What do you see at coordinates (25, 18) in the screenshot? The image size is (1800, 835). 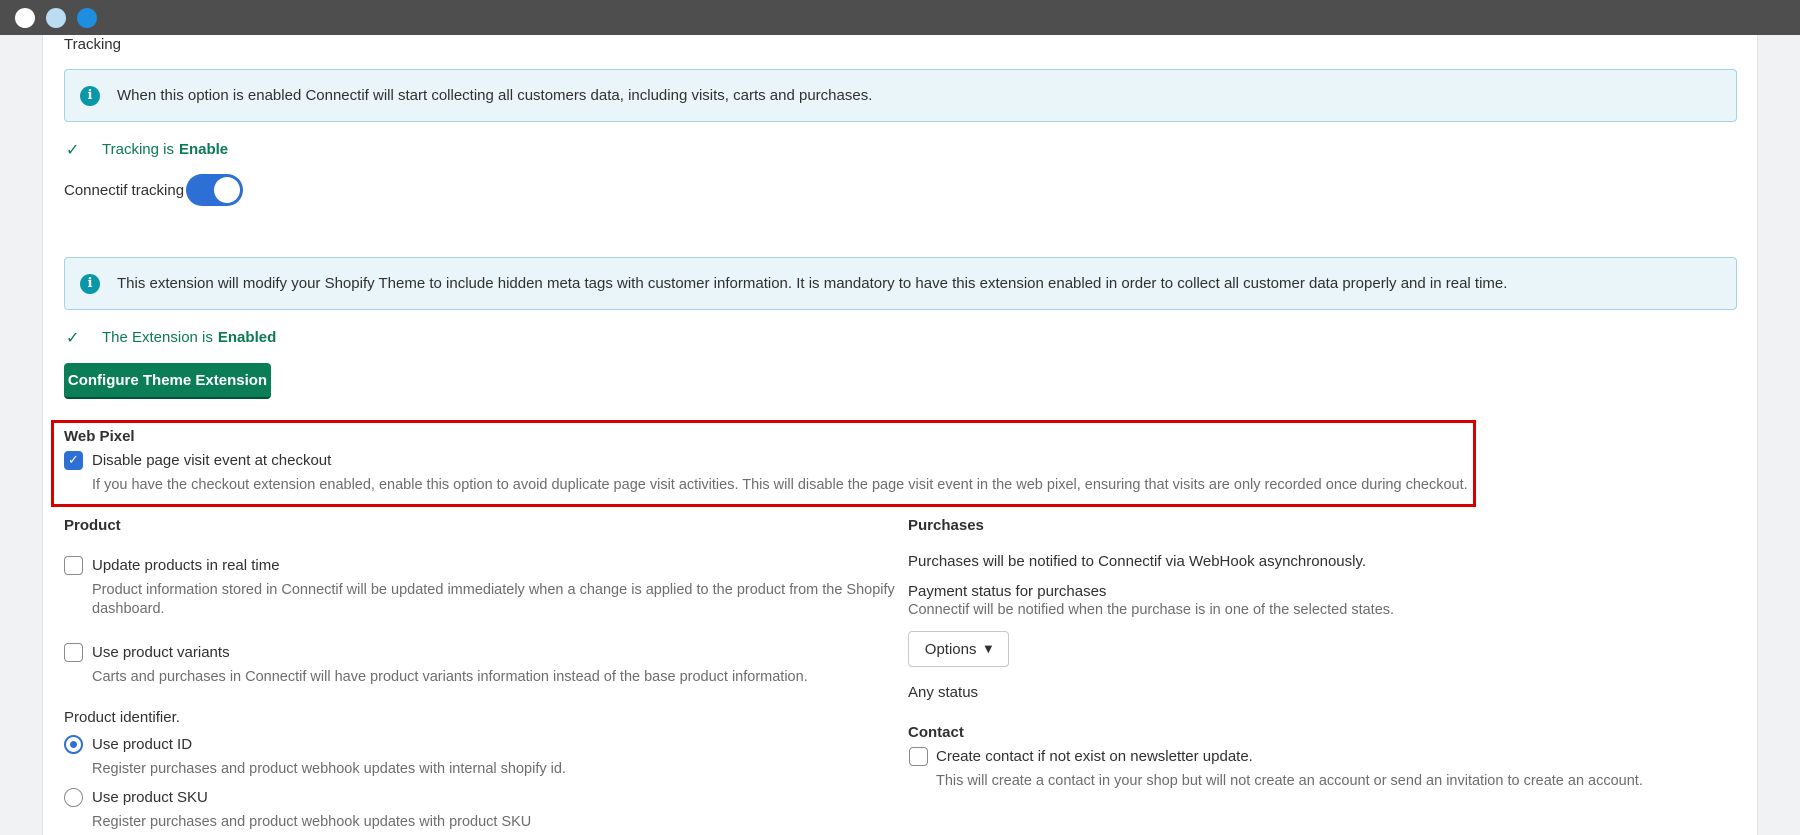 I see `window-close-dot` at bounding box center [25, 18].